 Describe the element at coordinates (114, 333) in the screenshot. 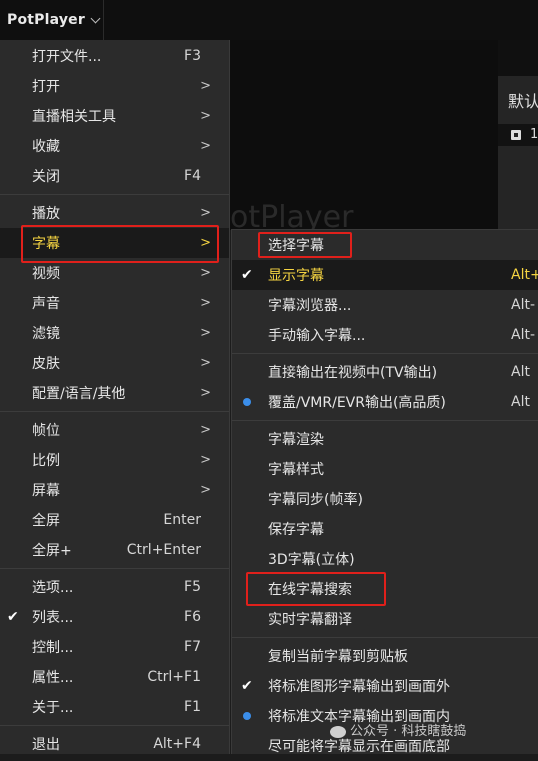

I see `menu-item-filters: 滤镜 >` at that location.